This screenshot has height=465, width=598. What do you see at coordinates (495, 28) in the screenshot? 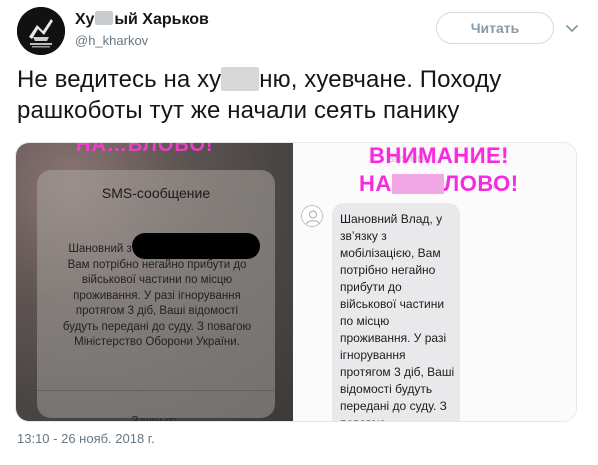
I see `follow-button: Читать` at bounding box center [495, 28].